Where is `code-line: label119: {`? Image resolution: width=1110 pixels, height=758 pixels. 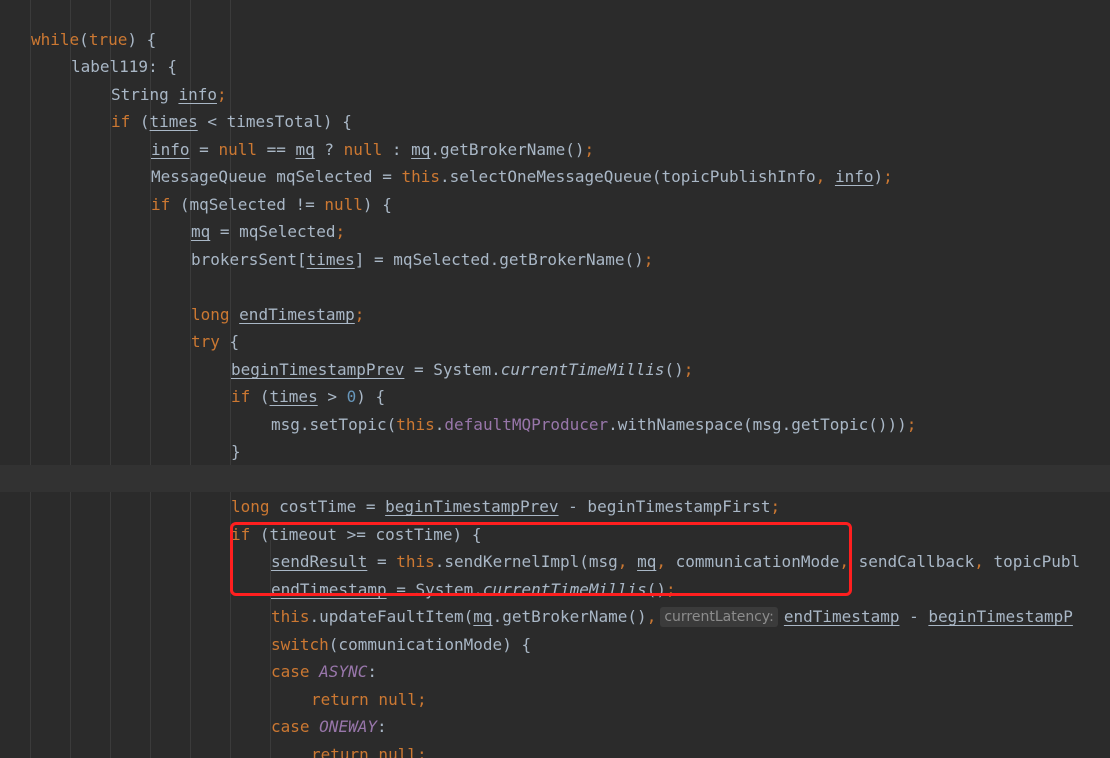 code-line: label119: { is located at coordinates (124, 66).